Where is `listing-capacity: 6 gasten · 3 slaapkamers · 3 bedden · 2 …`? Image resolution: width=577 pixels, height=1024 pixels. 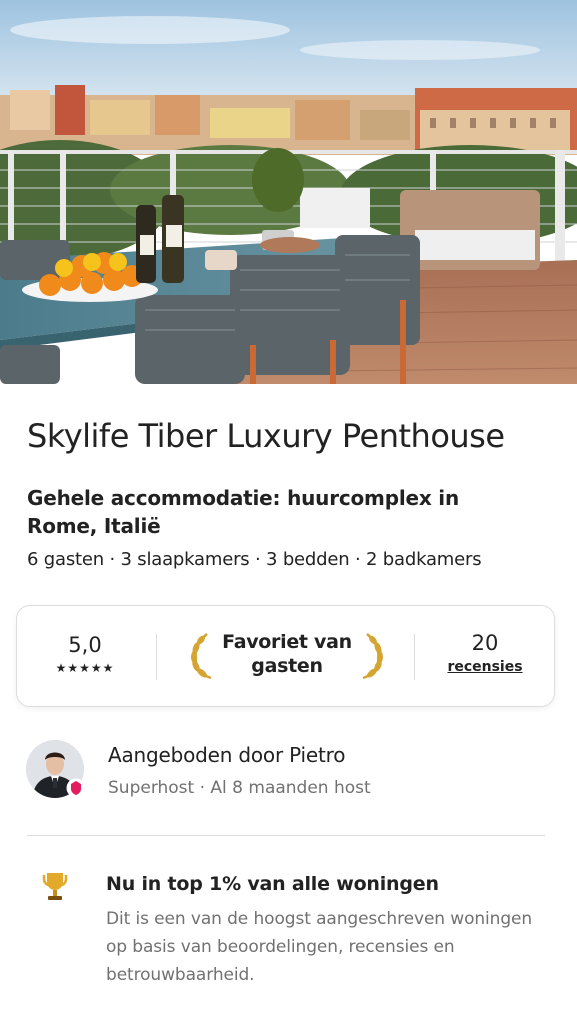 listing-capacity: 6 gasten · 3 slaapkamers · 3 bedden · 2 … is located at coordinates (254, 559).